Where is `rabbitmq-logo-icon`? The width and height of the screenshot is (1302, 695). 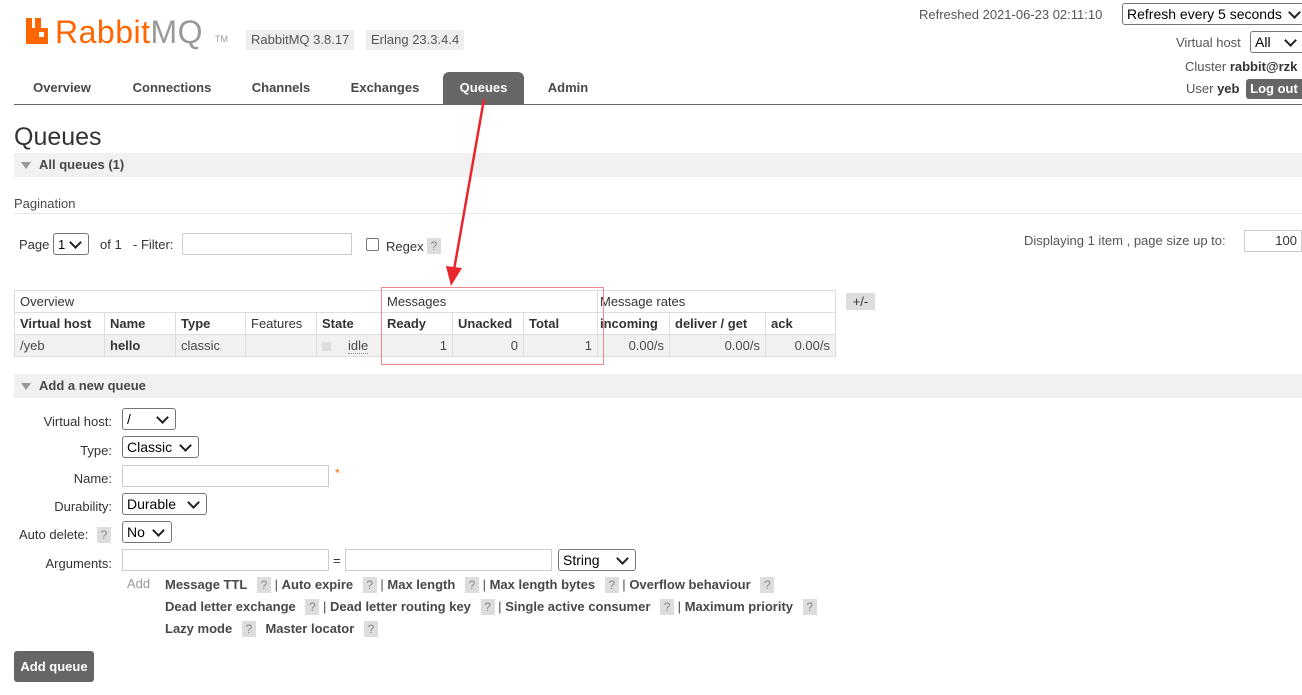
rabbitmq-logo-icon is located at coordinates (37, 31).